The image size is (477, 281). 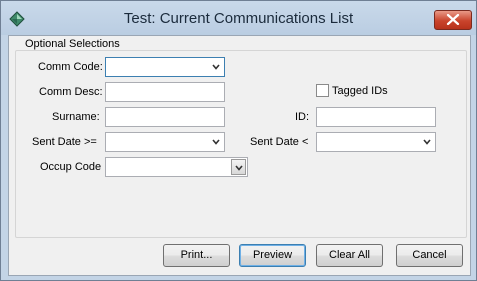 What do you see at coordinates (64, 142) in the screenshot?
I see `sent-date-ge-label: Sent Date >=` at bounding box center [64, 142].